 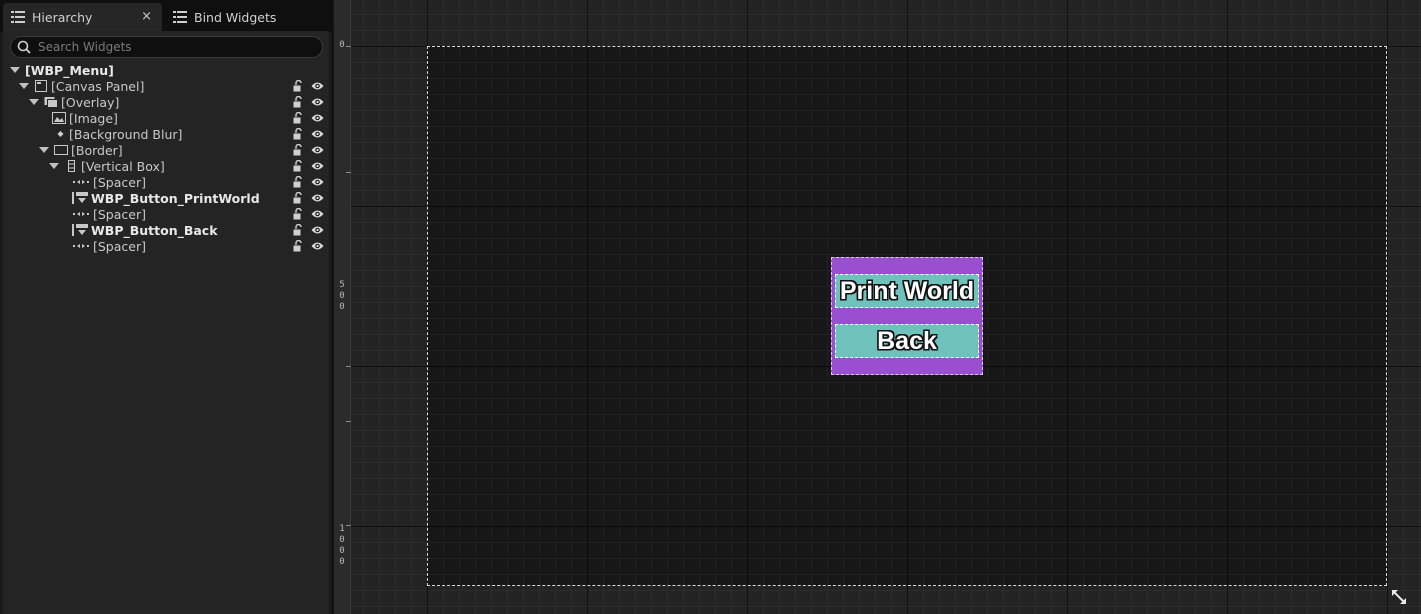 I want to click on tree-item-label: WBP_Button_Back, so click(x=154, y=230).